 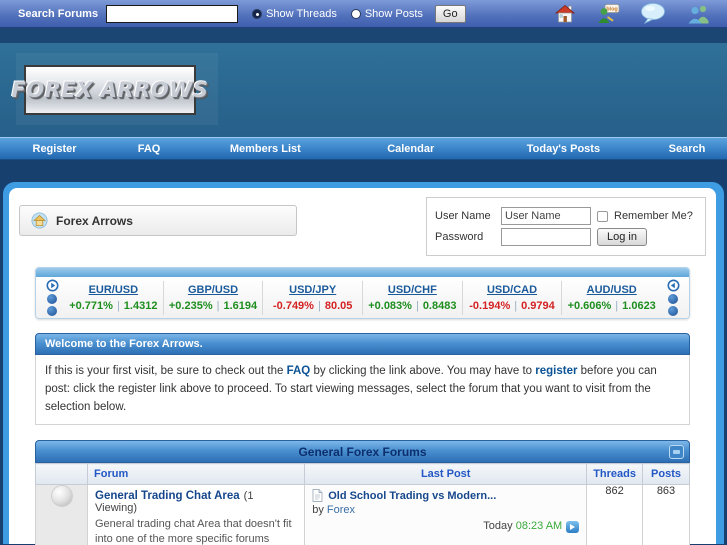 I want to click on threads-count: 862, so click(x=614, y=514).